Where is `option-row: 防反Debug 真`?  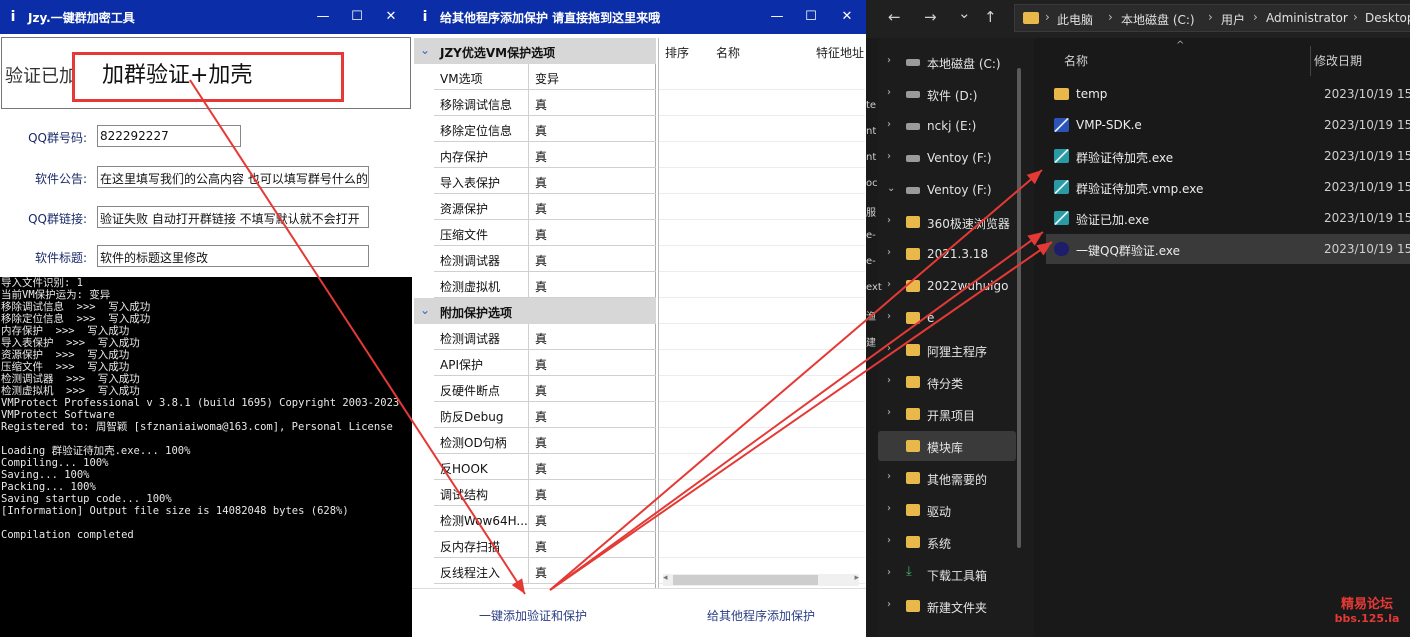 option-row: 防反Debug 真 is located at coordinates (545, 415).